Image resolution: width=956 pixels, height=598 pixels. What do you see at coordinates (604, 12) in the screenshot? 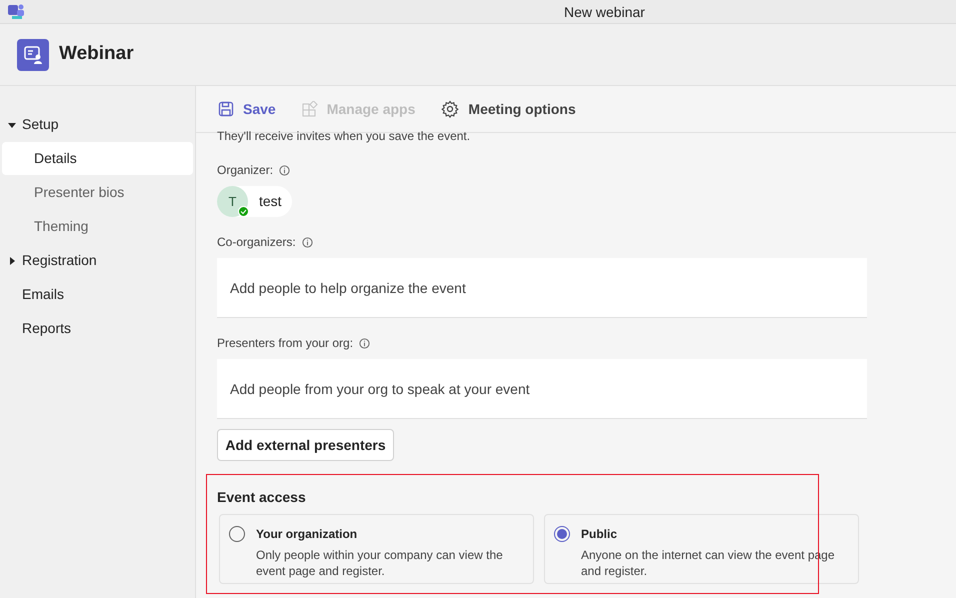
I see `window-title: New webinar` at bounding box center [604, 12].